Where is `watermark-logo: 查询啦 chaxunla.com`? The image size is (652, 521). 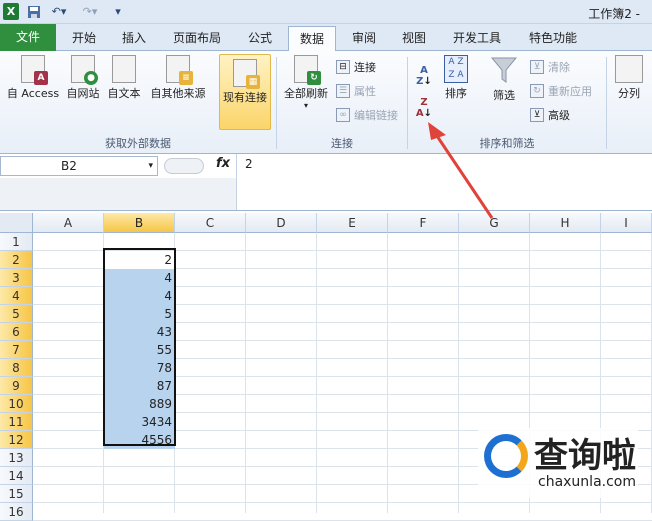
watermark-logo: 查询啦 chaxunla.com is located at coordinates (558, 463).